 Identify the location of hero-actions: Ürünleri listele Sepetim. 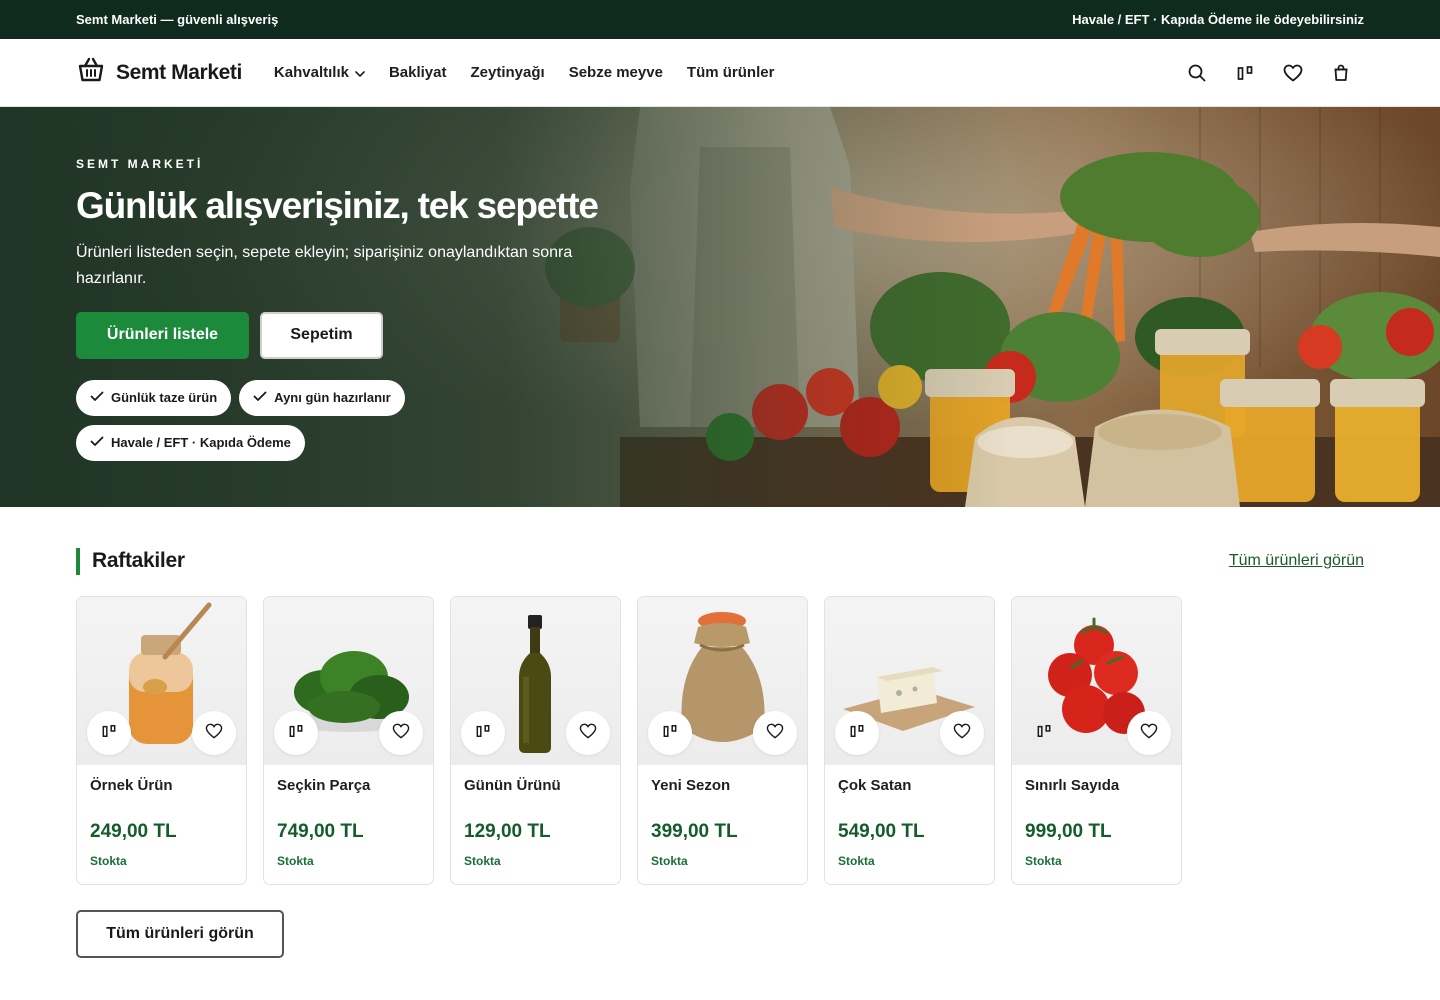
(356, 335).